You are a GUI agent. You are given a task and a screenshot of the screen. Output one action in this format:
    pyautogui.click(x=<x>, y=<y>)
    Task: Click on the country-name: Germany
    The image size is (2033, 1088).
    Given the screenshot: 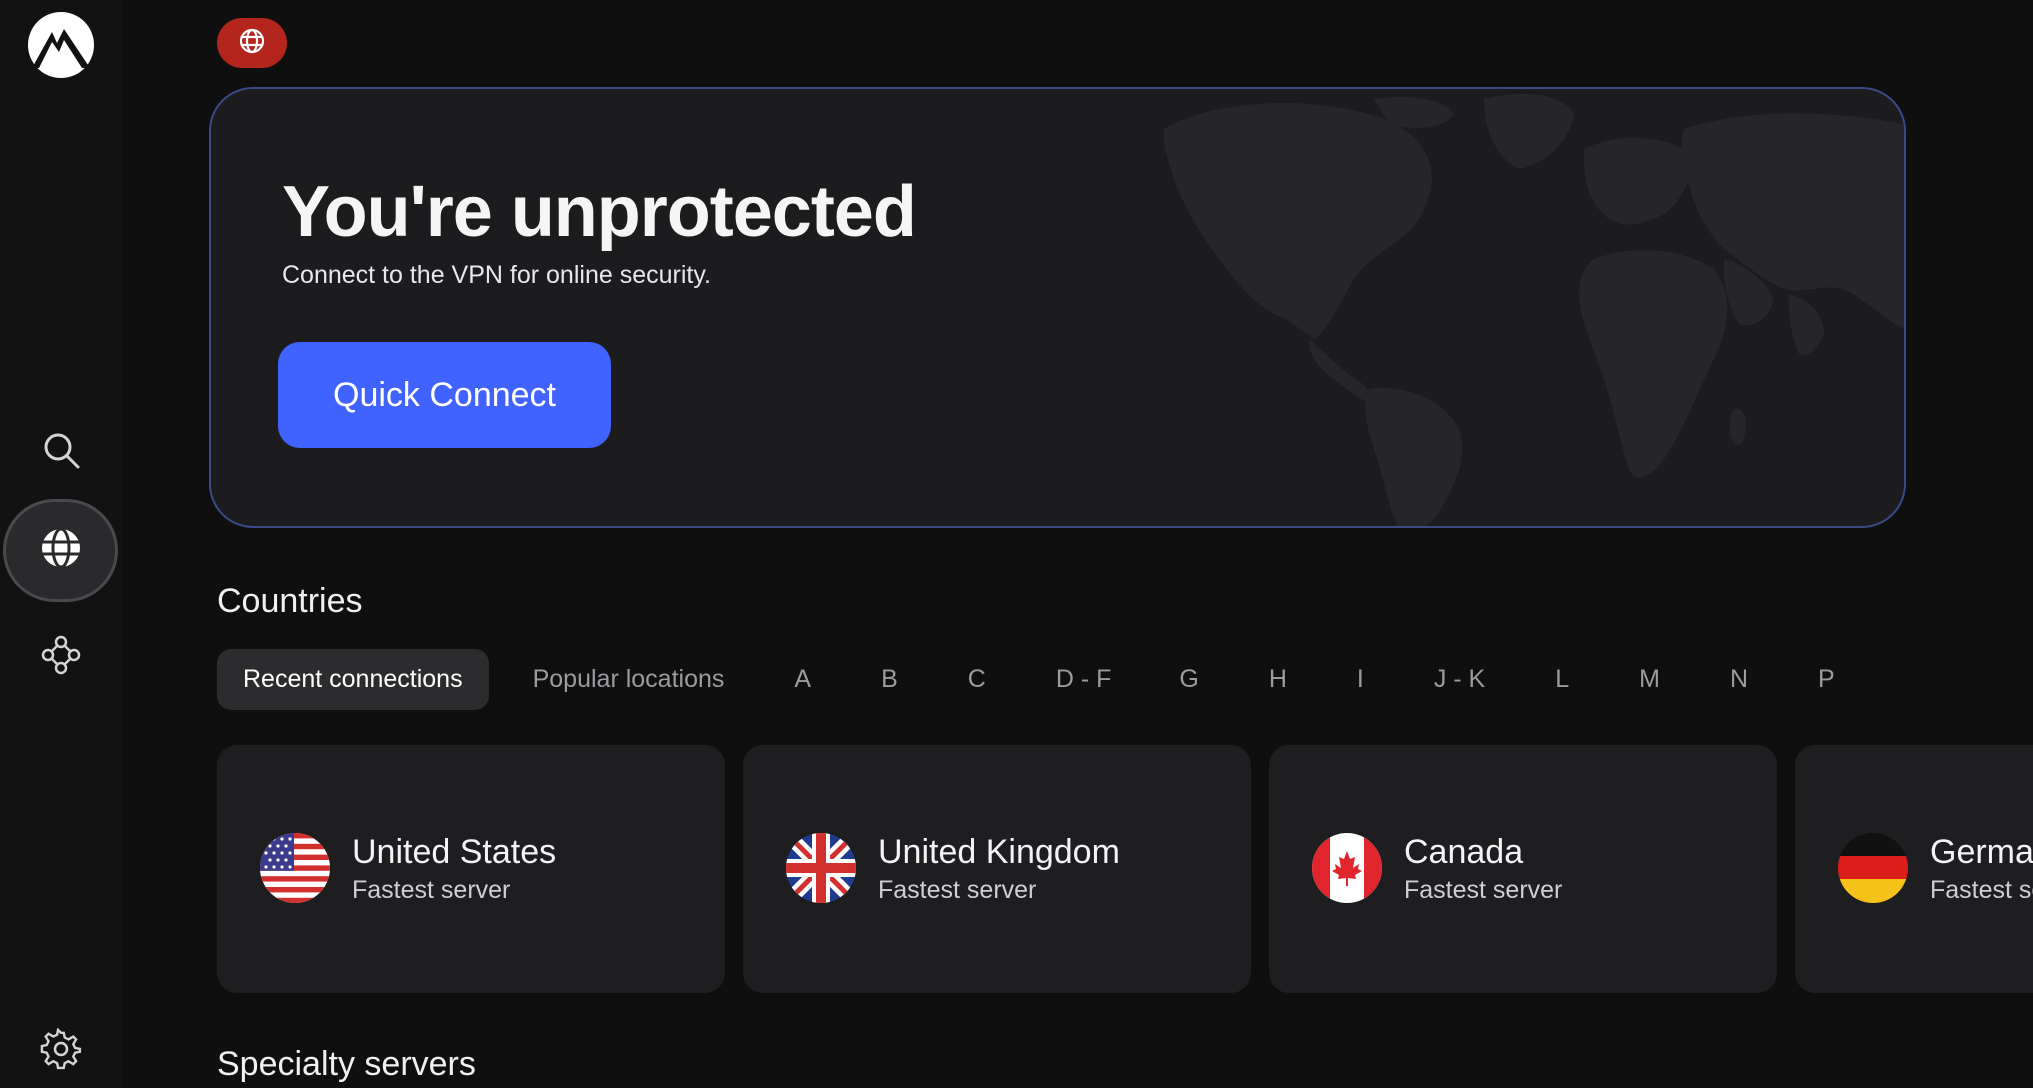 What is the action you would take?
    pyautogui.click(x=1981, y=852)
    